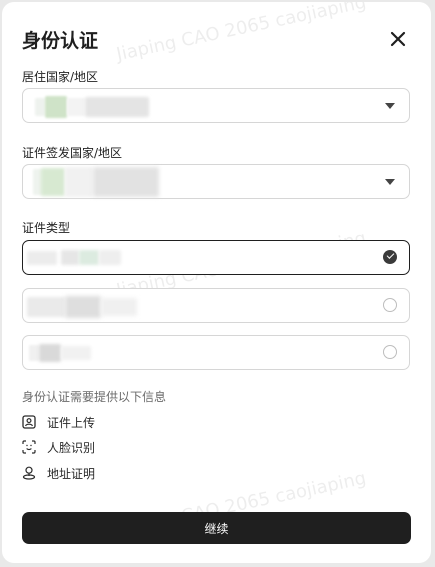 The width and height of the screenshot is (435, 567). What do you see at coordinates (71, 422) in the screenshot?
I see `requirement-label: 证件上传` at bounding box center [71, 422].